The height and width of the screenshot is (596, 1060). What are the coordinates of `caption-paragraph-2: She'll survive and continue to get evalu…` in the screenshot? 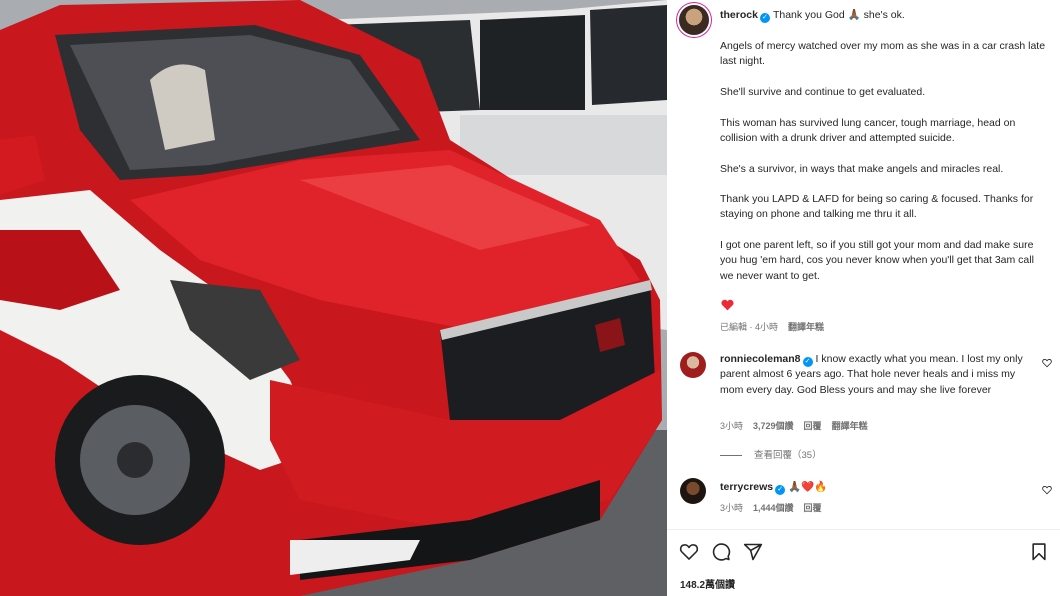 It's located at (823, 92).